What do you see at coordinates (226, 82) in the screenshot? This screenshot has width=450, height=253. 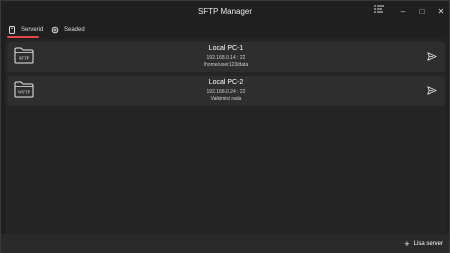 I see `server-name: Local PC-2` at bounding box center [226, 82].